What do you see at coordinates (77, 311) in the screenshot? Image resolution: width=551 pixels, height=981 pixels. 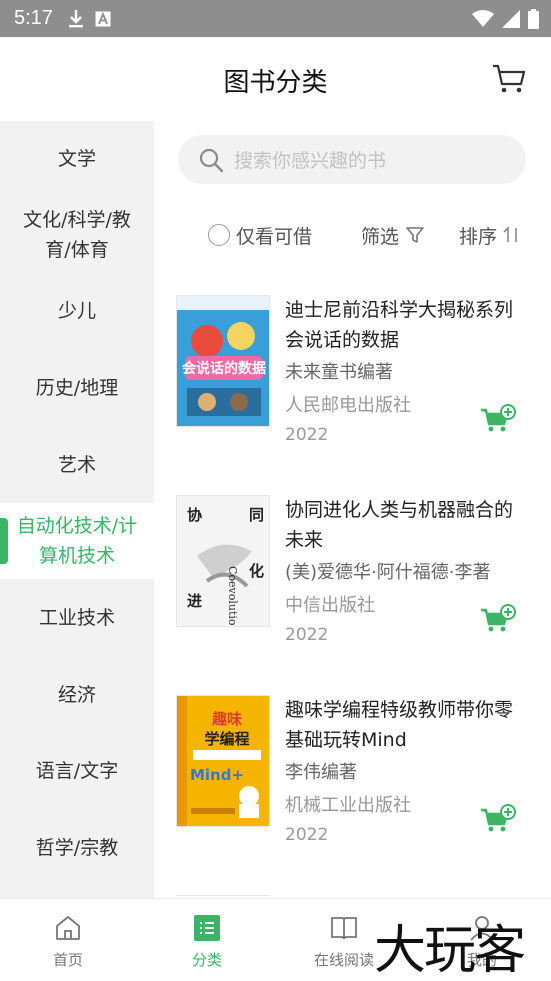 I see `sidebar-item-children: 少儿` at bounding box center [77, 311].